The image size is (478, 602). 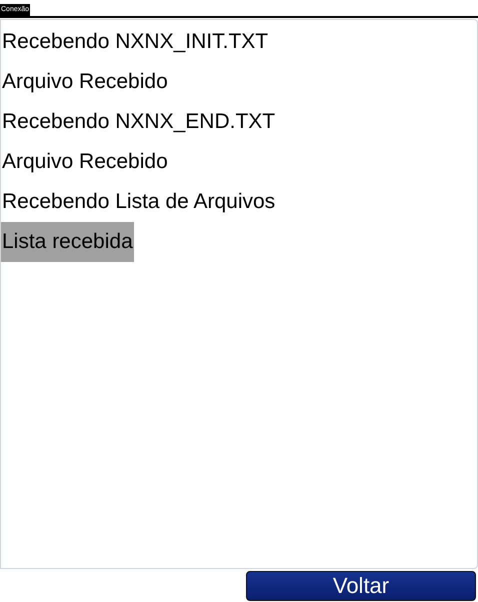 What do you see at coordinates (138, 122) in the screenshot?
I see `log-entry: Recebendo NXNX_END.TXT` at bounding box center [138, 122].